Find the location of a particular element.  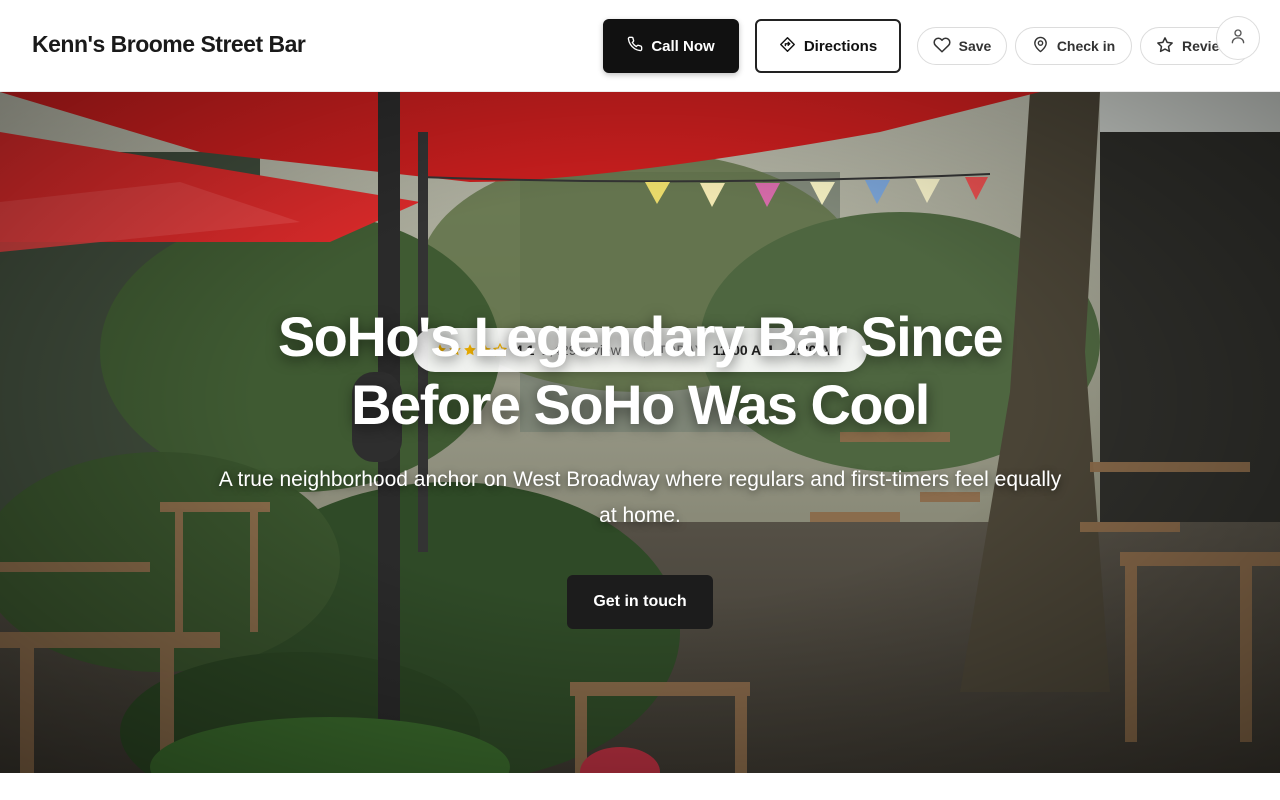

phone-icon is located at coordinates (635, 46).